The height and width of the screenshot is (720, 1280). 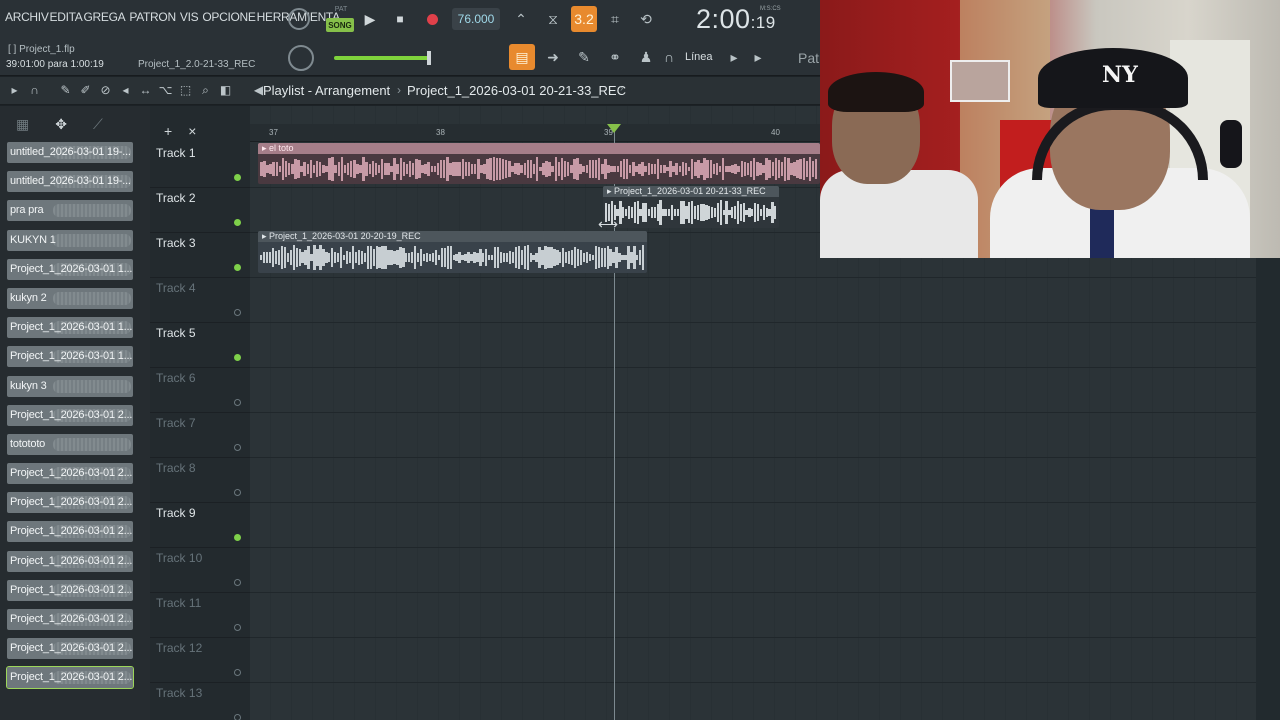 I want to click on menu-archivo: ARCHIV, so click(x=27, y=17).